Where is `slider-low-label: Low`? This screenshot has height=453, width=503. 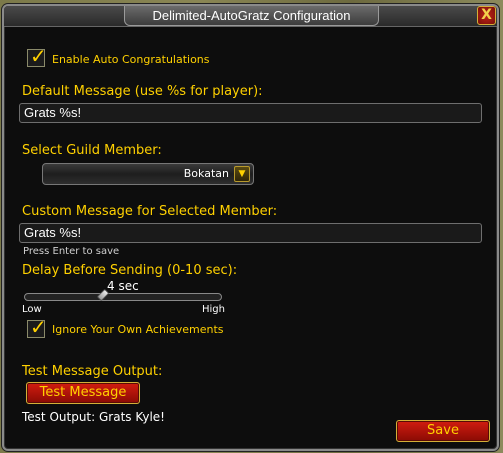
slider-low-label: Low is located at coordinates (32, 309).